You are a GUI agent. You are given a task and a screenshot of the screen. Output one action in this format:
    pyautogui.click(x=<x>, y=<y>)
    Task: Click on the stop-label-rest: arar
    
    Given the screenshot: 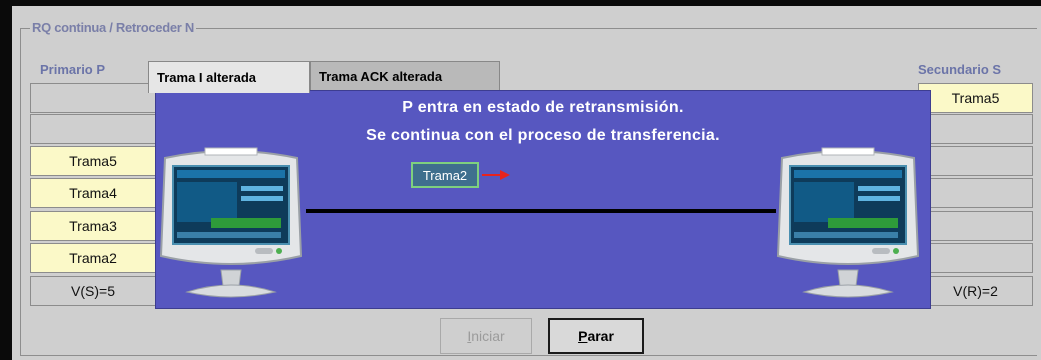 What is the action you would take?
    pyautogui.click(x=600, y=336)
    